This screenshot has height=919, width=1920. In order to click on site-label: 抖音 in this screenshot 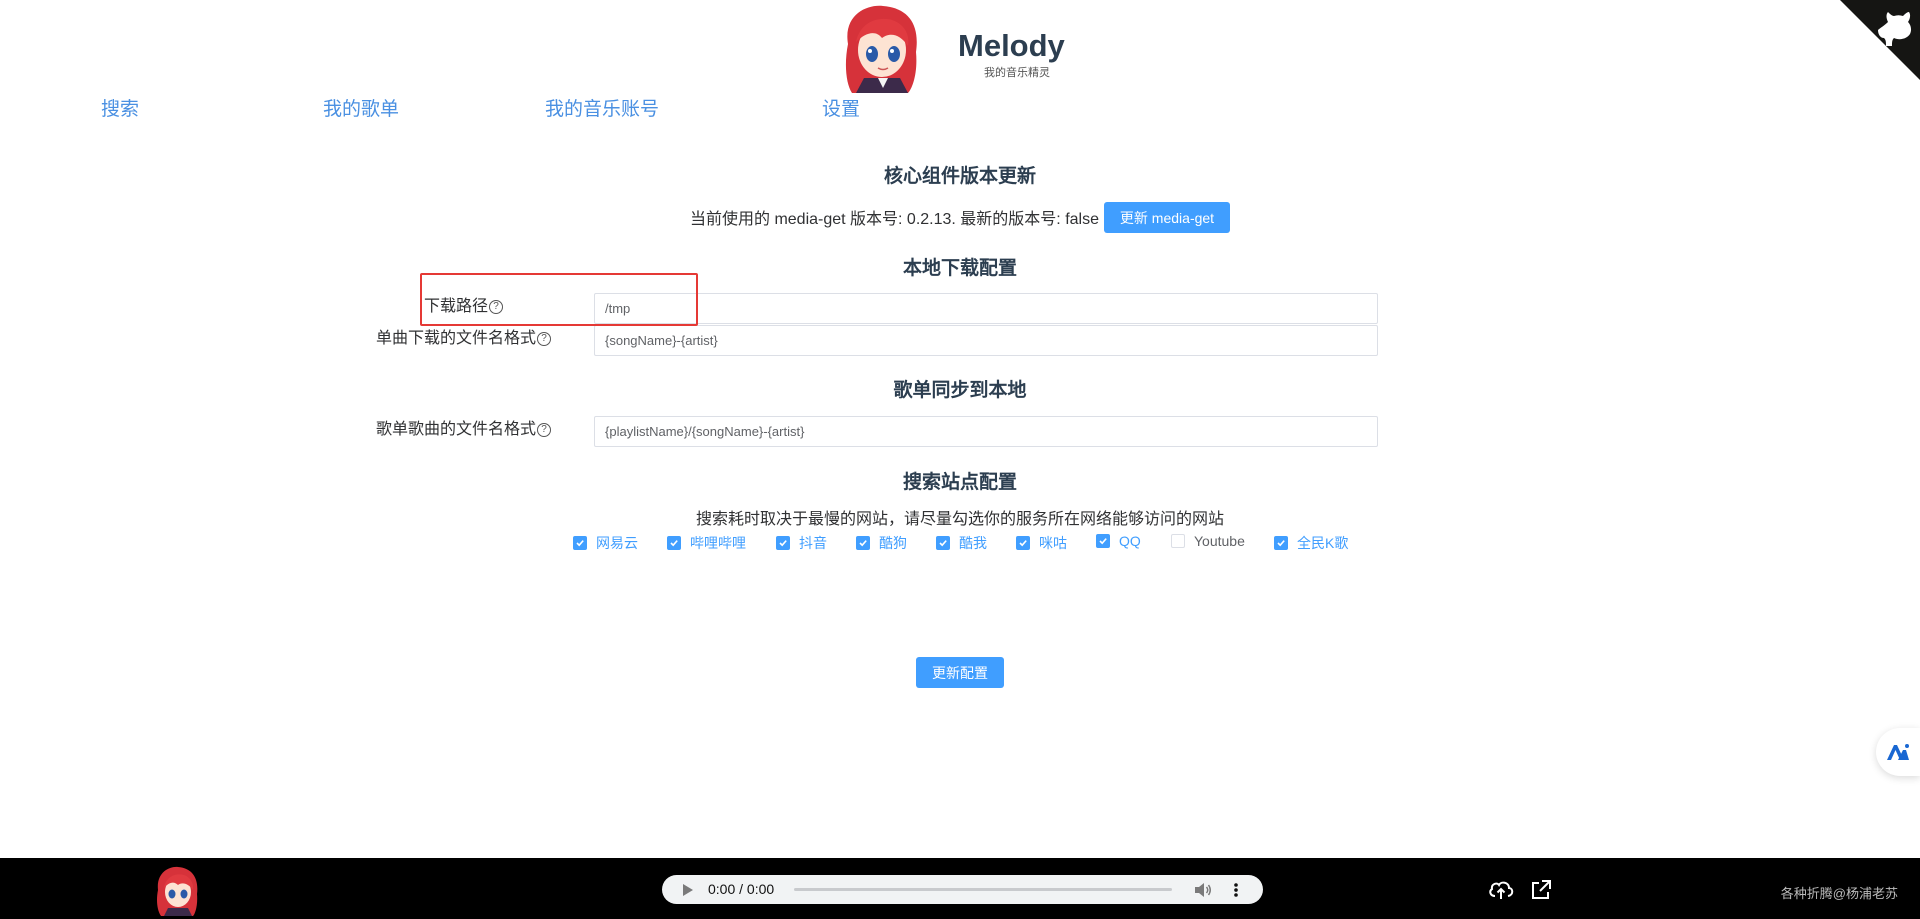, I will do `click(813, 543)`.